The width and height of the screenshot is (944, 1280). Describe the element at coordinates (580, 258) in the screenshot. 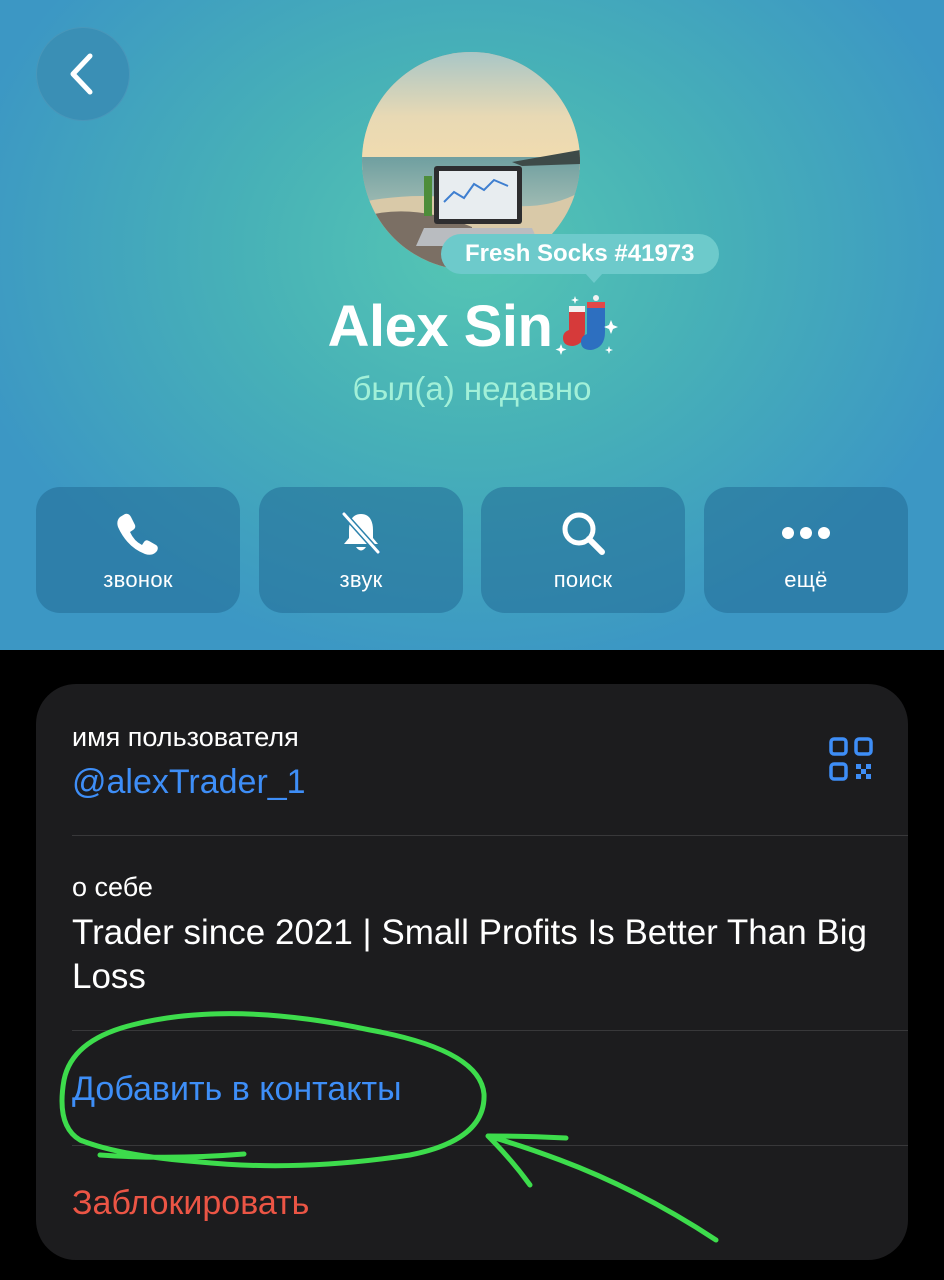

I see `gift-badge: Fresh Socks #41973` at that location.